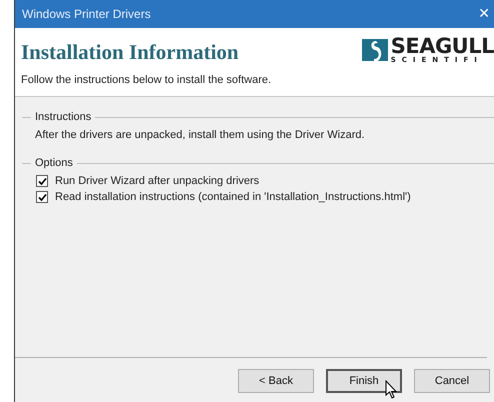 The width and height of the screenshot is (494, 402). I want to click on instructions-text: After the drivers are unpacked, install them using the Driver Wizard., so click(200, 135).